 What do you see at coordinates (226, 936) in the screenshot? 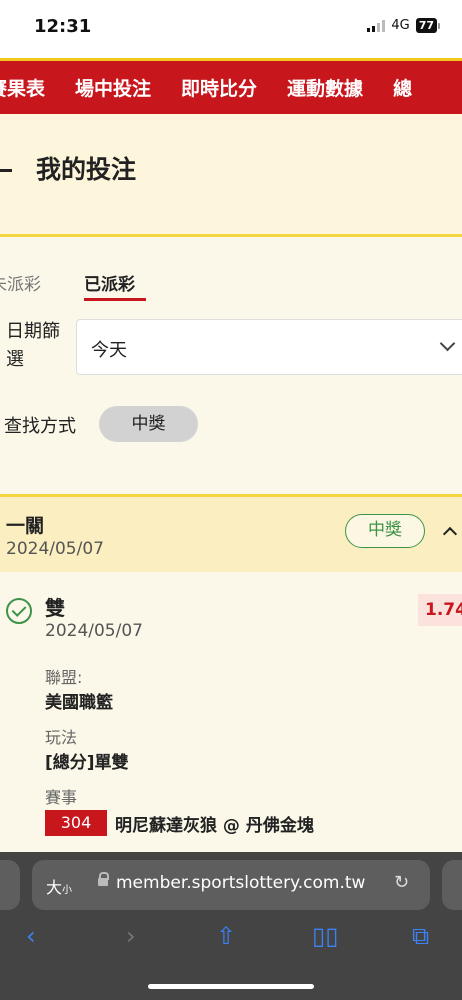
I see `share-icon: ⇧` at bounding box center [226, 936].